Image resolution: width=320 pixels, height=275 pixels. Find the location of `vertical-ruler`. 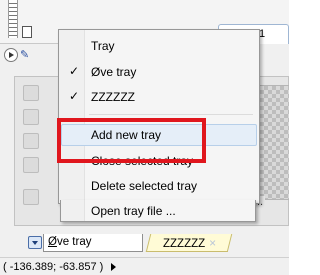

vertical-ruler is located at coordinates (13, 19).